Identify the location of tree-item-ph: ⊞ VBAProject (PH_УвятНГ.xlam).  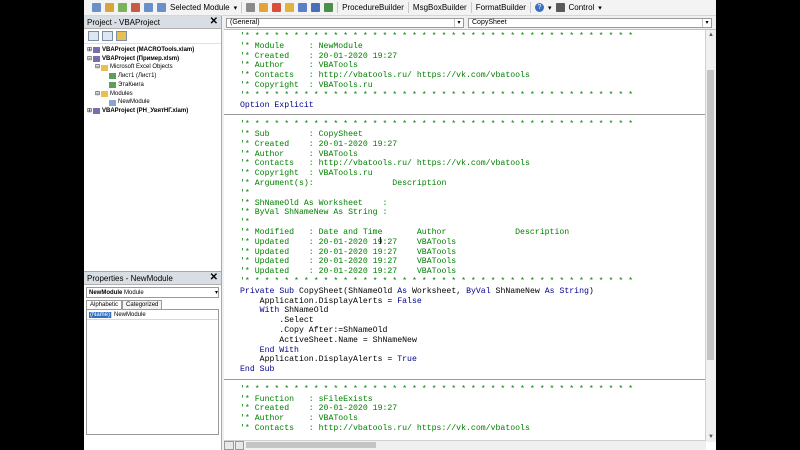
(154, 111).